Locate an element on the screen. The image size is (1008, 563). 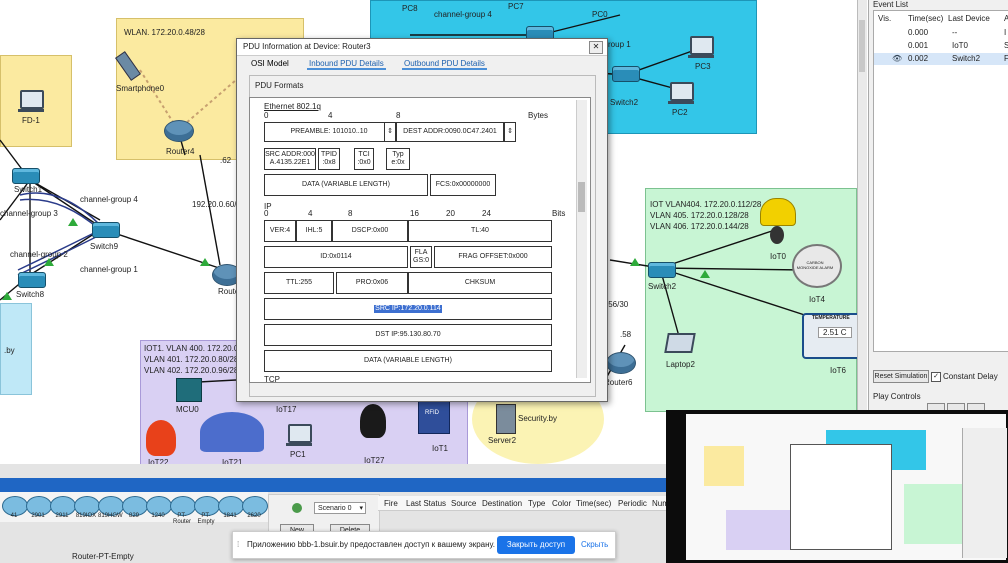
ip-id: ID:0x0114 is located at coordinates (336, 257).